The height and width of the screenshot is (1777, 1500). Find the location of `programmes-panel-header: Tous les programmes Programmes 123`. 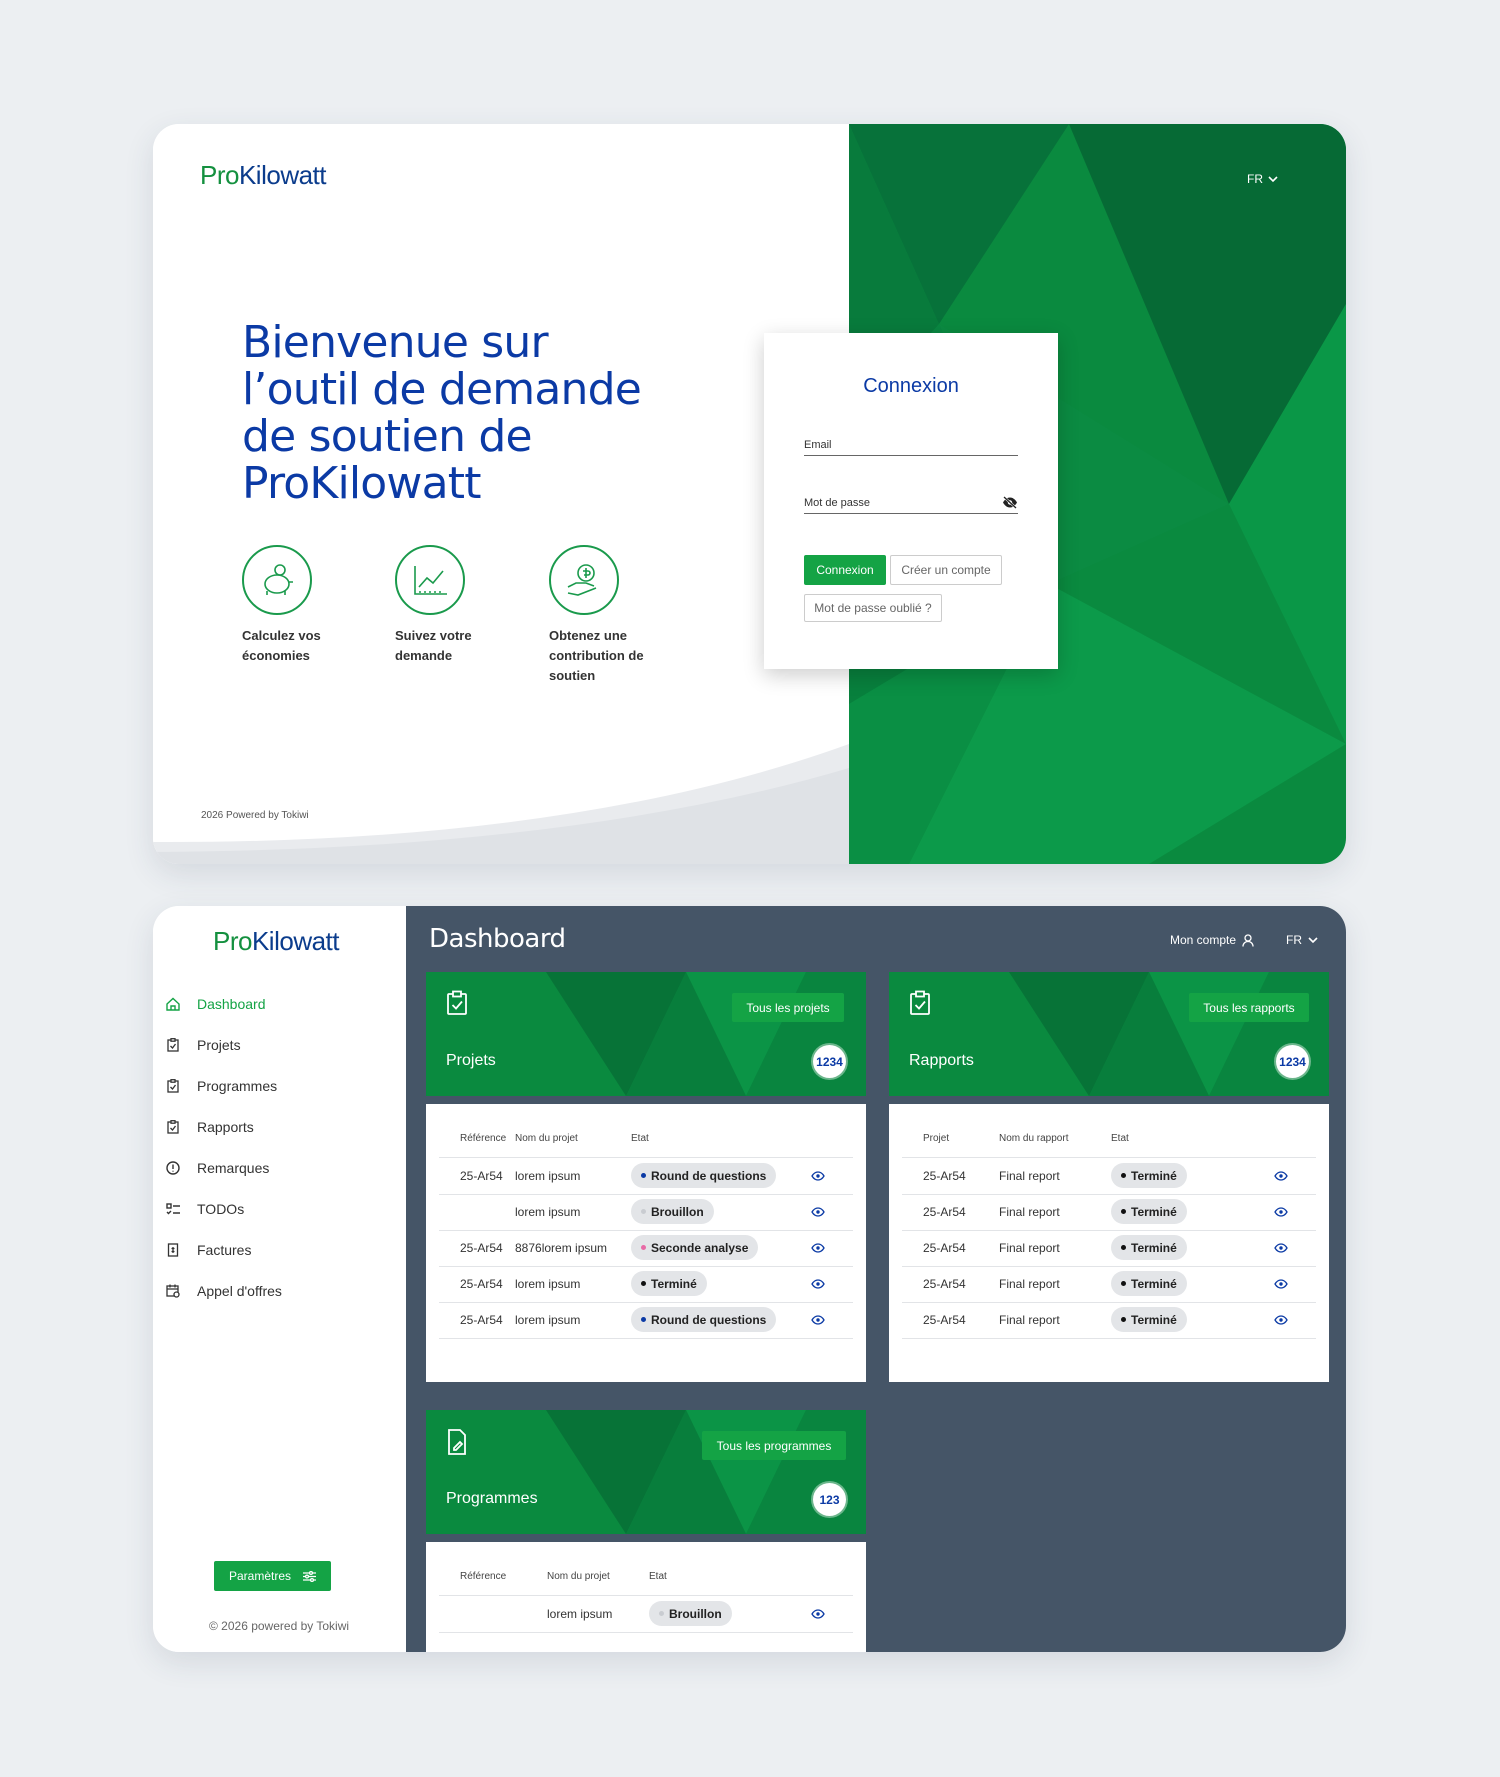

programmes-panel-header: Tous les programmes Programmes 123 is located at coordinates (646, 1472).